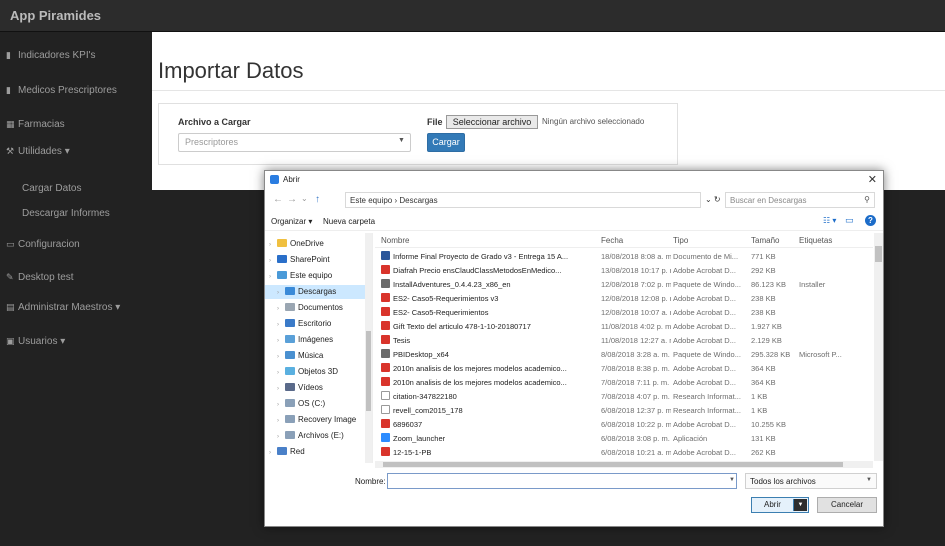 The width and height of the screenshot is (945, 546). I want to click on up-arrow-icon: ↑, so click(317, 199).